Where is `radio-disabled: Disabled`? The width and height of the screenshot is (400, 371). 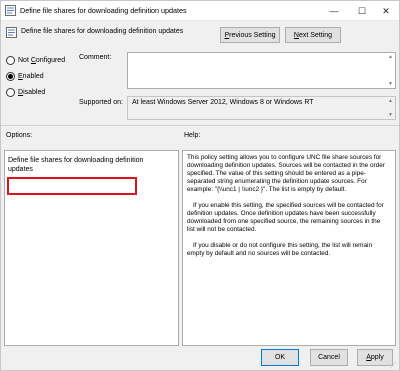
radio-disabled: Disabled is located at coordinates (25, 92).